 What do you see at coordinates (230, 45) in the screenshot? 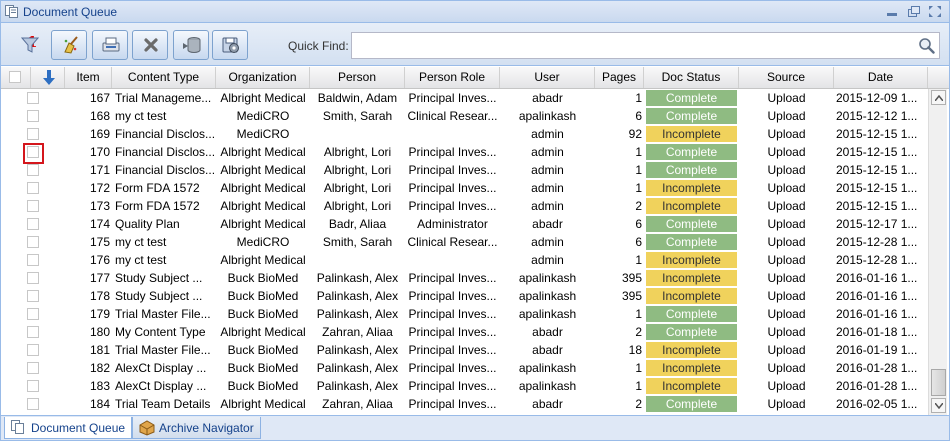
I see `settings-button` at bounding box center [230, 45].